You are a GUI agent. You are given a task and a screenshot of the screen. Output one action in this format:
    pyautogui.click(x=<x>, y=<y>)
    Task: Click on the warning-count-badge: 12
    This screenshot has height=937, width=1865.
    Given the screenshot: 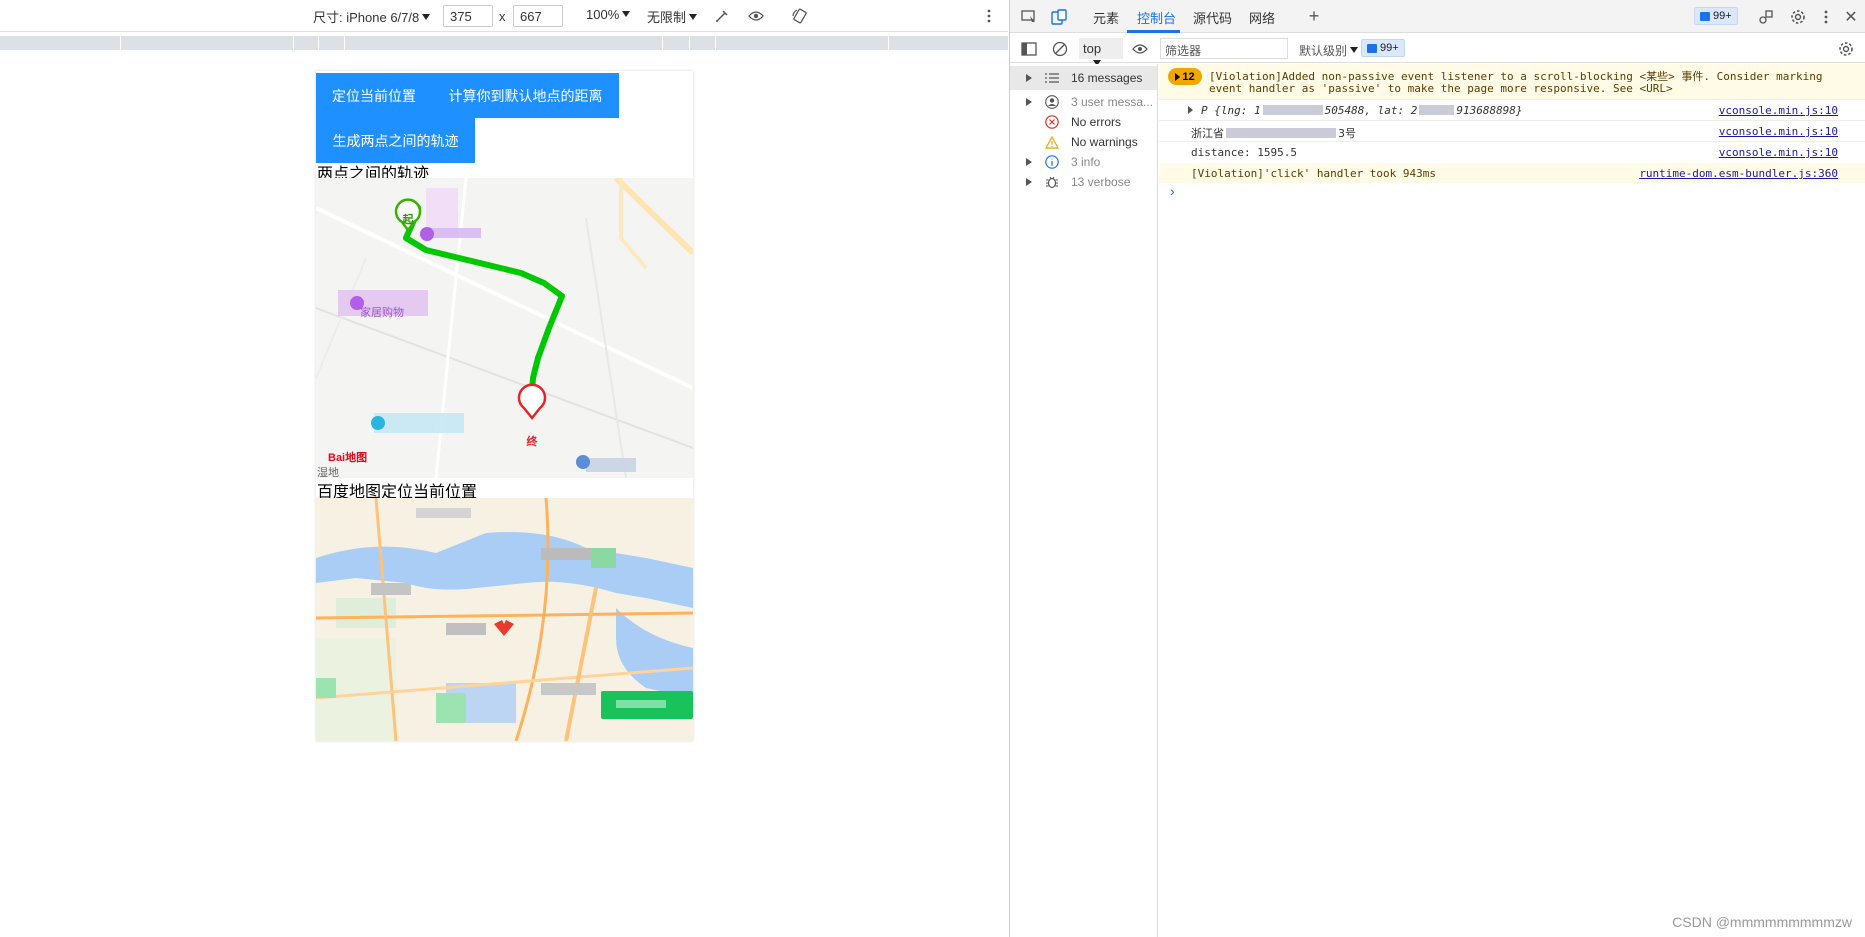 What is the action you would take?
    pyautogui.click(x=1185, y=76)
    